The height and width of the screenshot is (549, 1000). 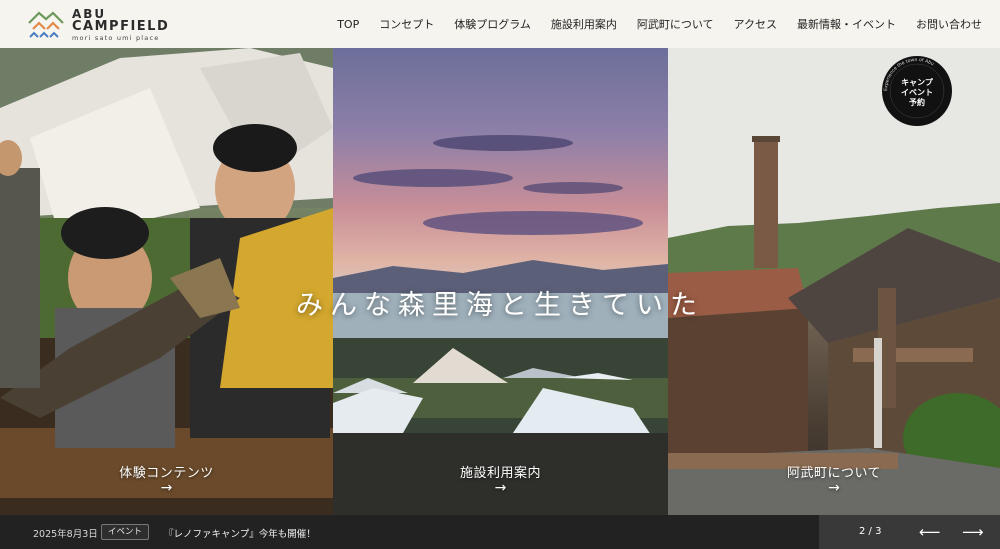 I want to click on reservation-badge: Experience the town of Abu キャンプ イベント 予約, so click(x=917, y=91).